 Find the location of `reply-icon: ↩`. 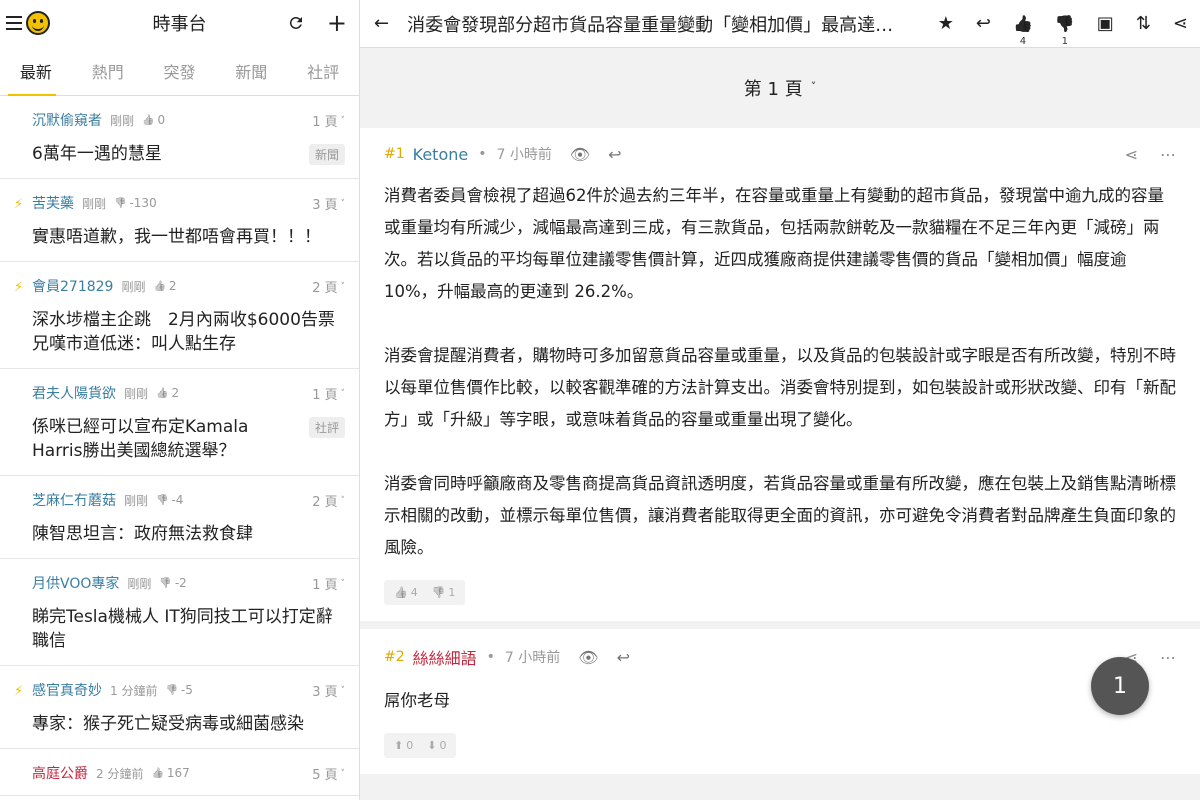

reply-icon: ↩ is located at coordinates (983, 23).